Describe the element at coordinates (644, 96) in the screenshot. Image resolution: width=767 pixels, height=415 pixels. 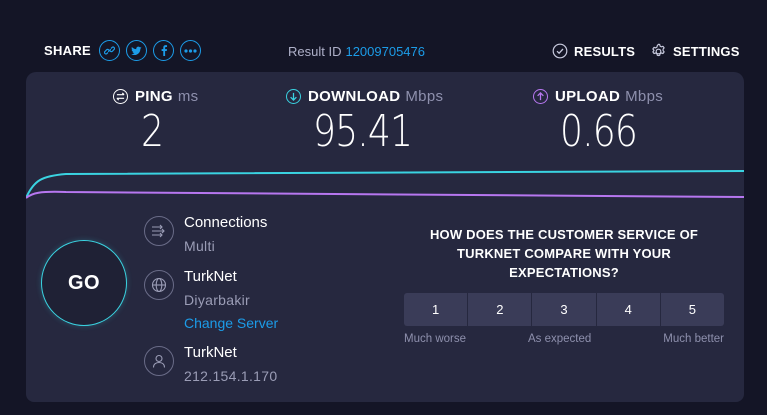
I see `upload-unit: Mbps` at that location.